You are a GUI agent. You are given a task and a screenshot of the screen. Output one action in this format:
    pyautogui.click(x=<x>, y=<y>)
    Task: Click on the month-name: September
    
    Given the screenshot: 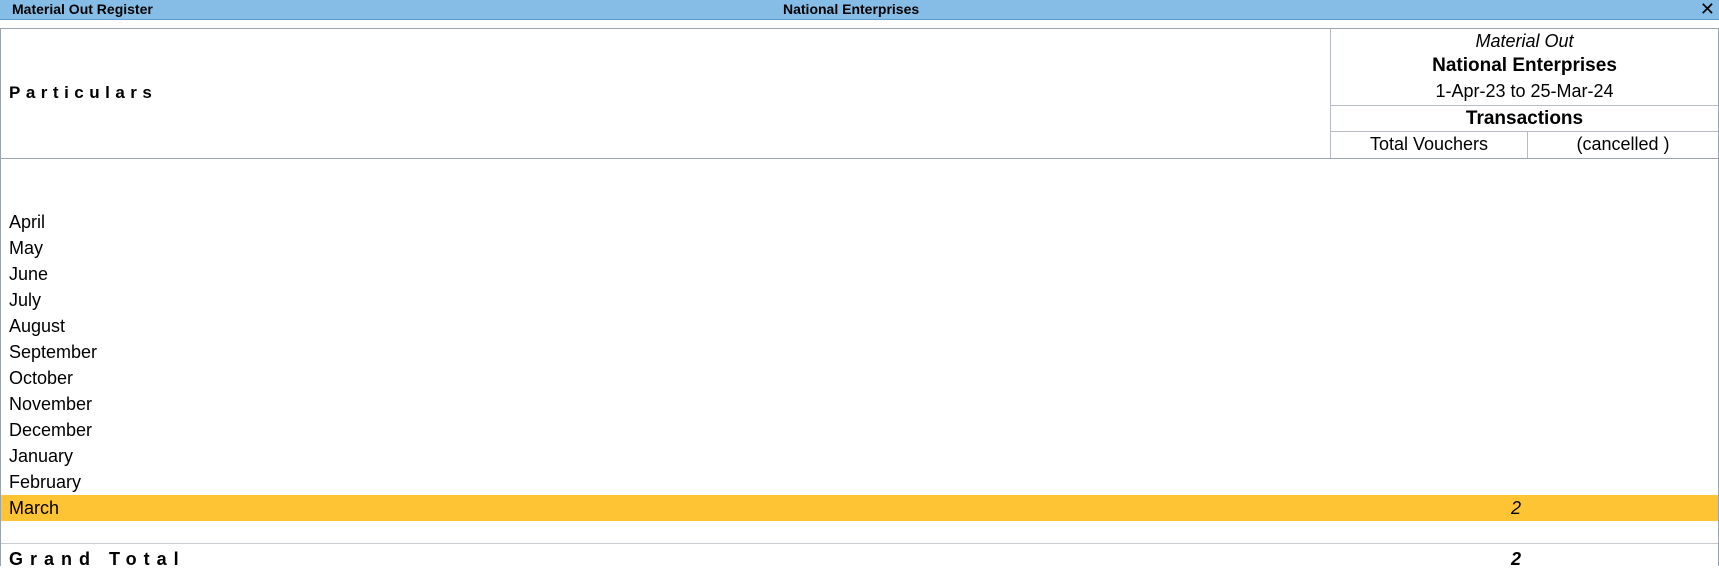 What is the action you would take?
    pyautogui.click(x=53, y=352)
    